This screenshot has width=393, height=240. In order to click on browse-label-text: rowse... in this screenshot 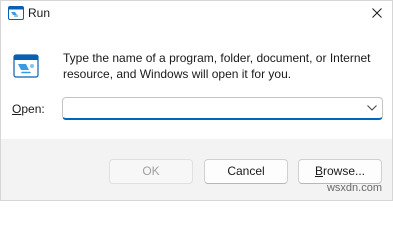, I will do `click(344, 171)`.